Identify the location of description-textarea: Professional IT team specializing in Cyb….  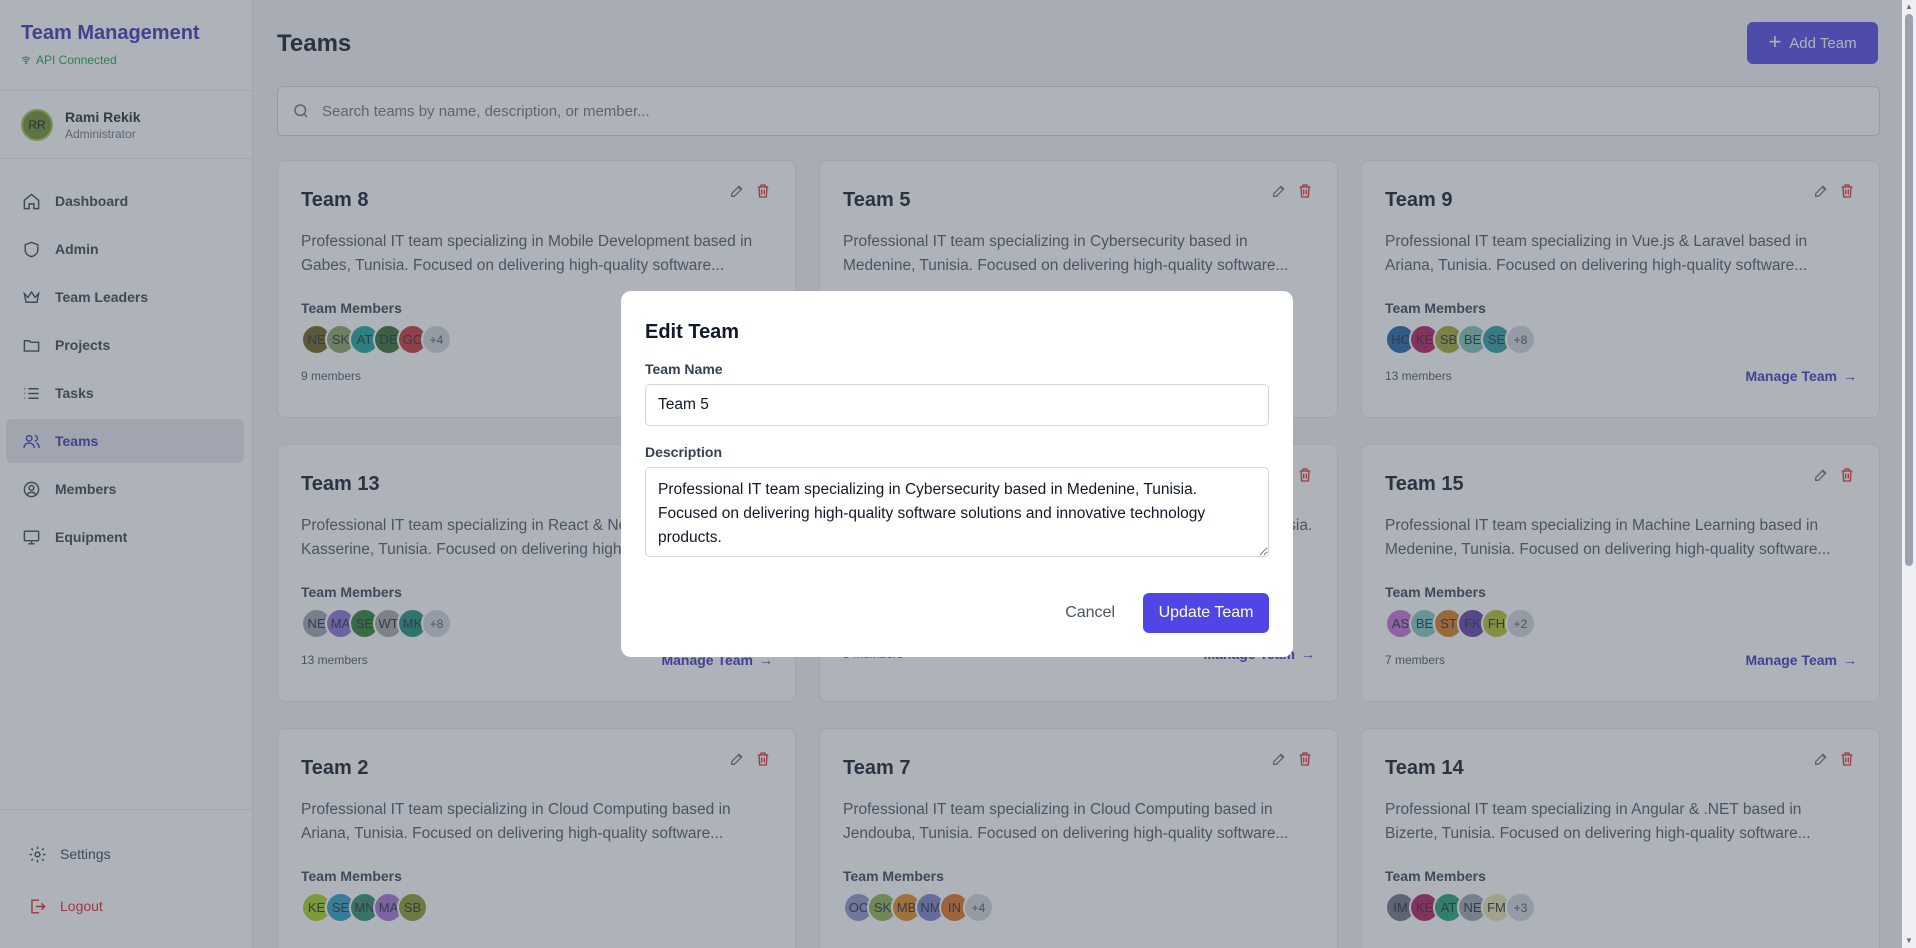
(957, 512).